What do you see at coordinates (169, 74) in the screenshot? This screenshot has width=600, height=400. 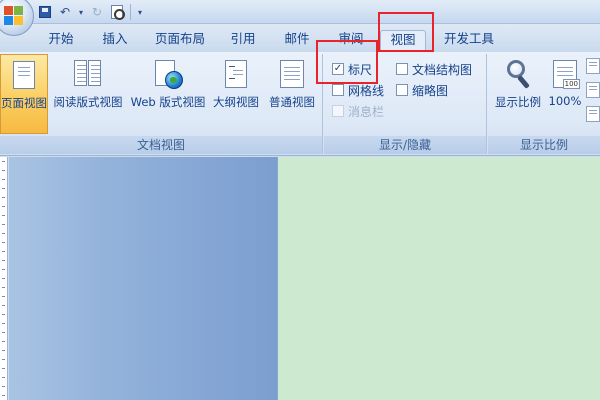 I see `web-layout-icon` at bounding box center [169, 74].